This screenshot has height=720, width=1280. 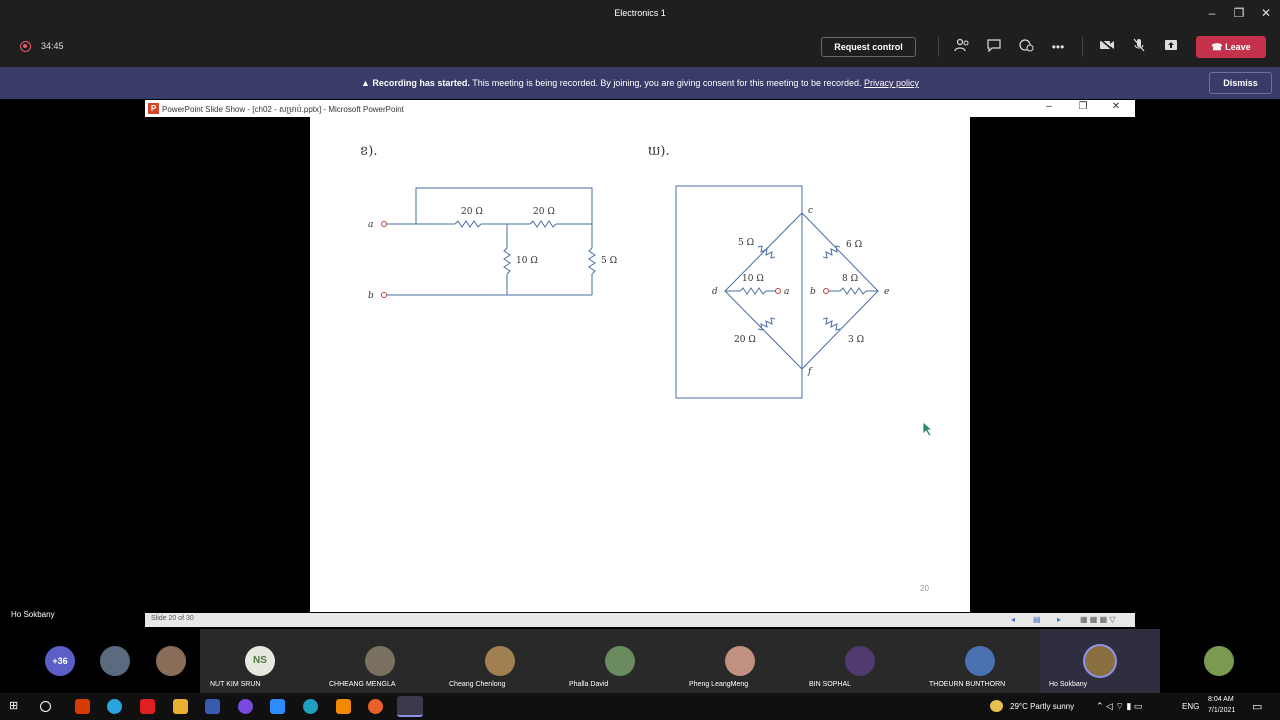 I want to click on participant-tile: CHHEANG MENGLA, so click(x=380, y=661).